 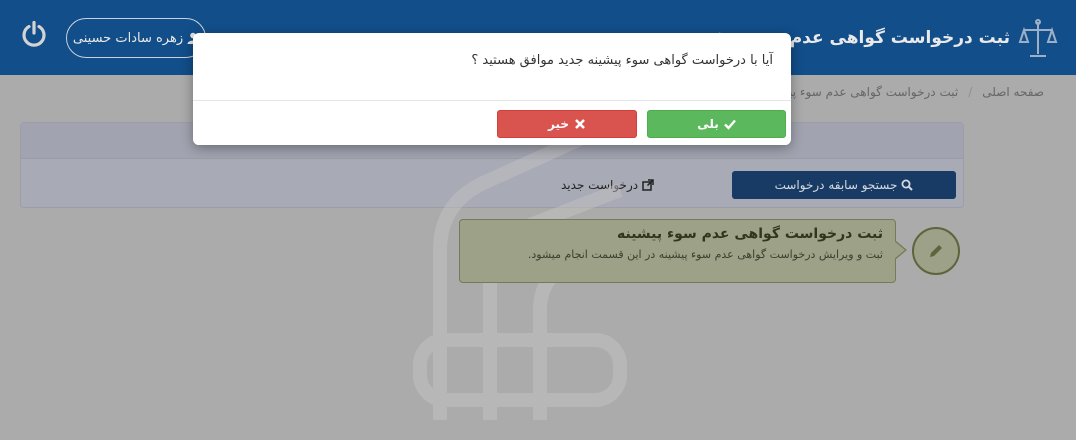 I want to click on check-icon, so click(x=729, y=124).